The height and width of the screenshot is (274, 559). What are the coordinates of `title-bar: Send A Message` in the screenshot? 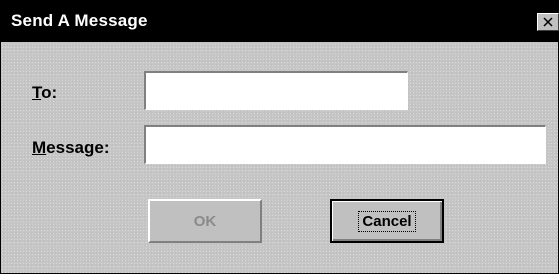 It's located at (280, 21).